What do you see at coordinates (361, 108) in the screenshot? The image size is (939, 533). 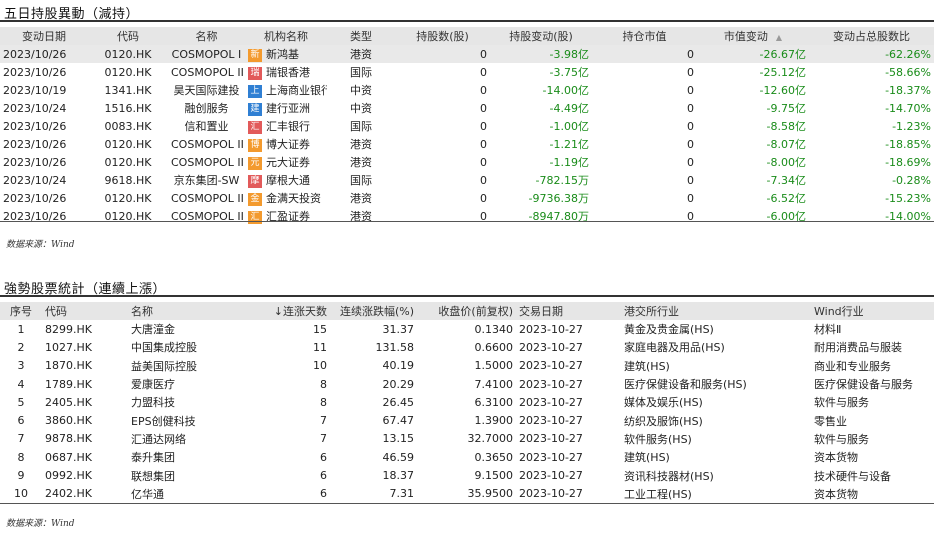 I see `cell-type: 中资` at bounding box center [361, 108].